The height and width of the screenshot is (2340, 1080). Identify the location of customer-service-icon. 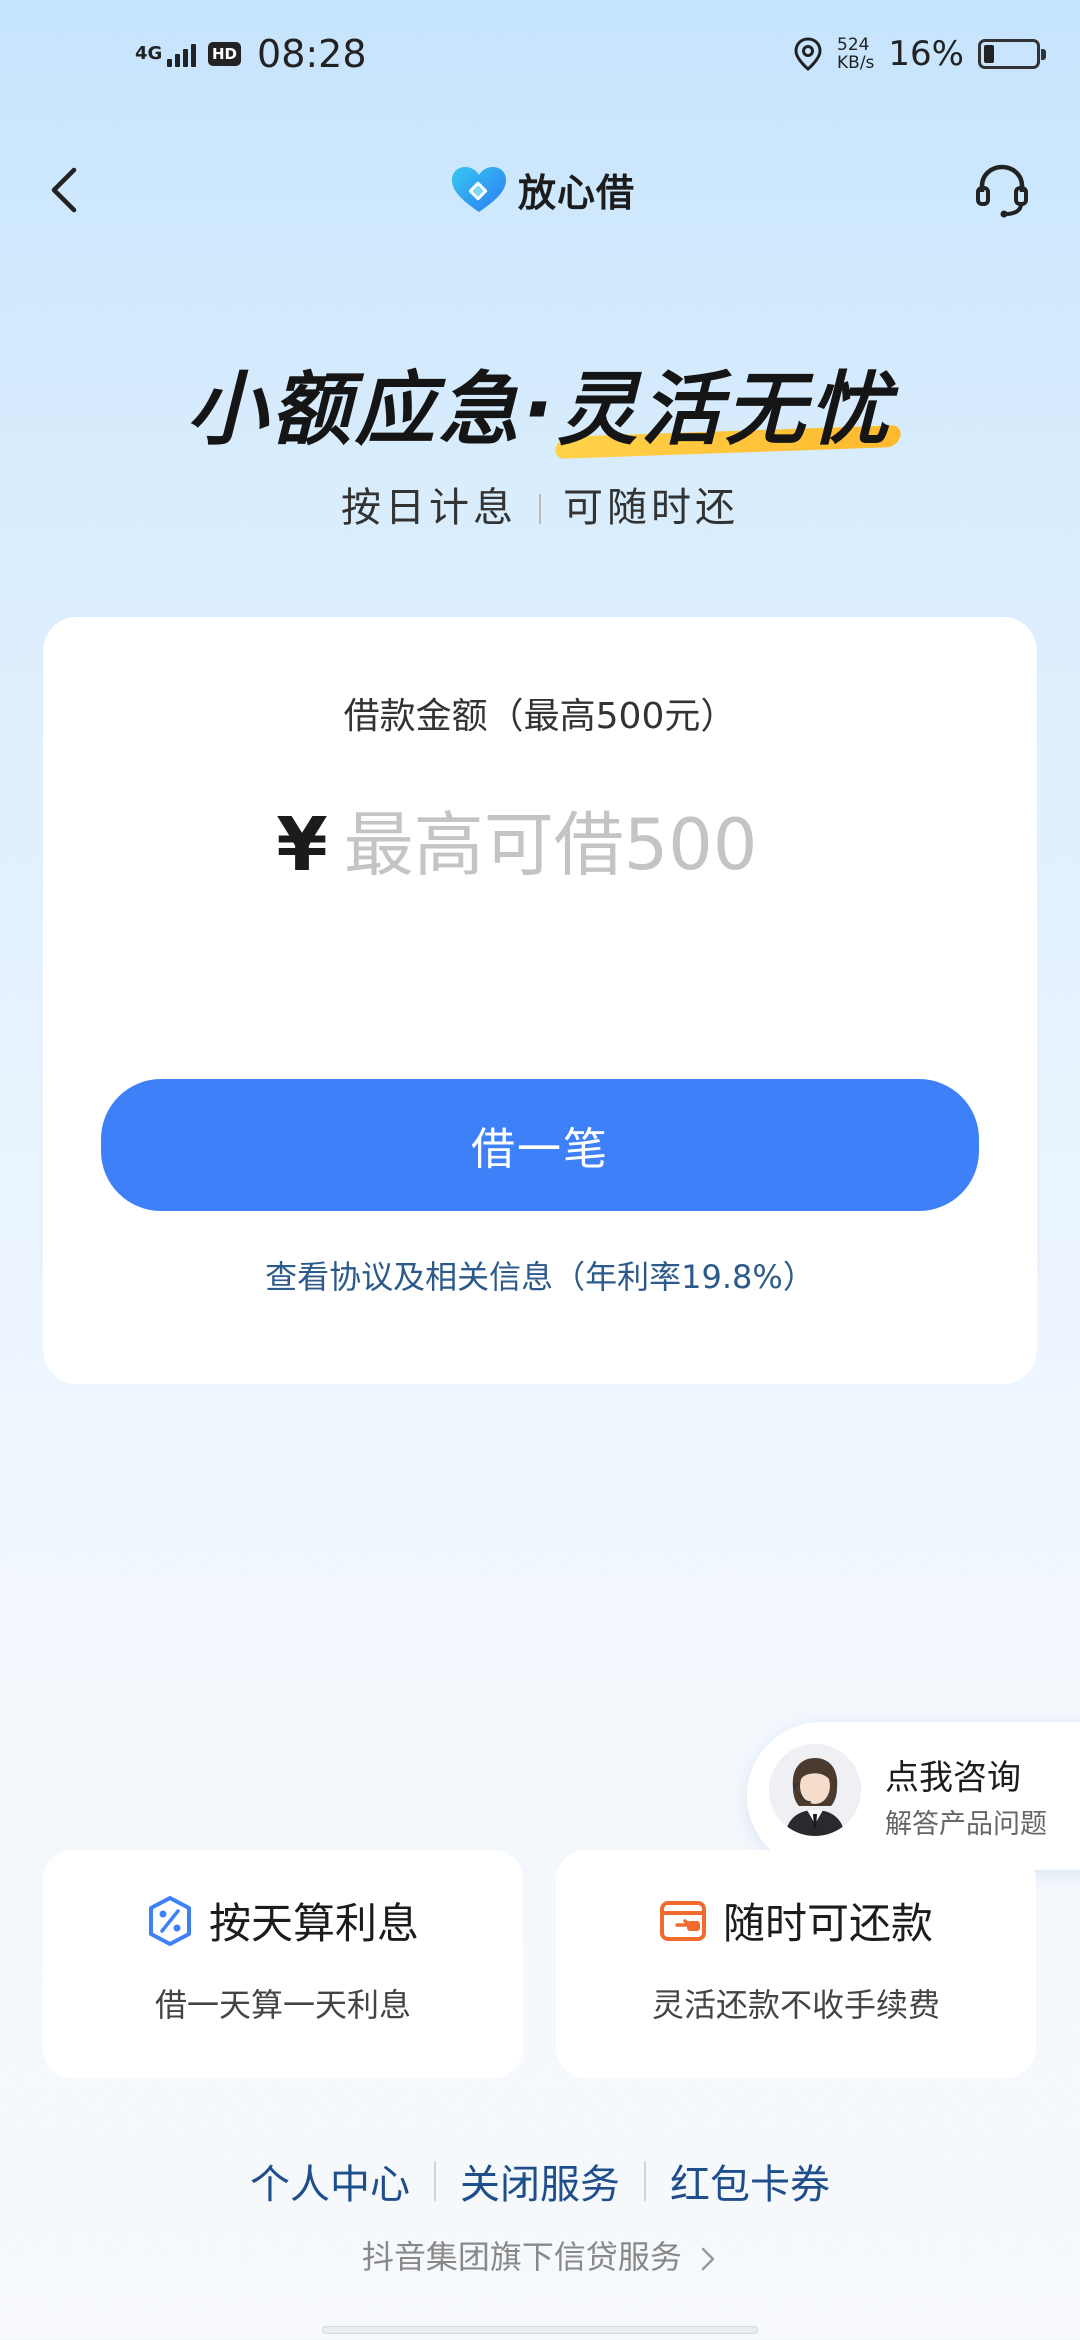
(1002, 190).